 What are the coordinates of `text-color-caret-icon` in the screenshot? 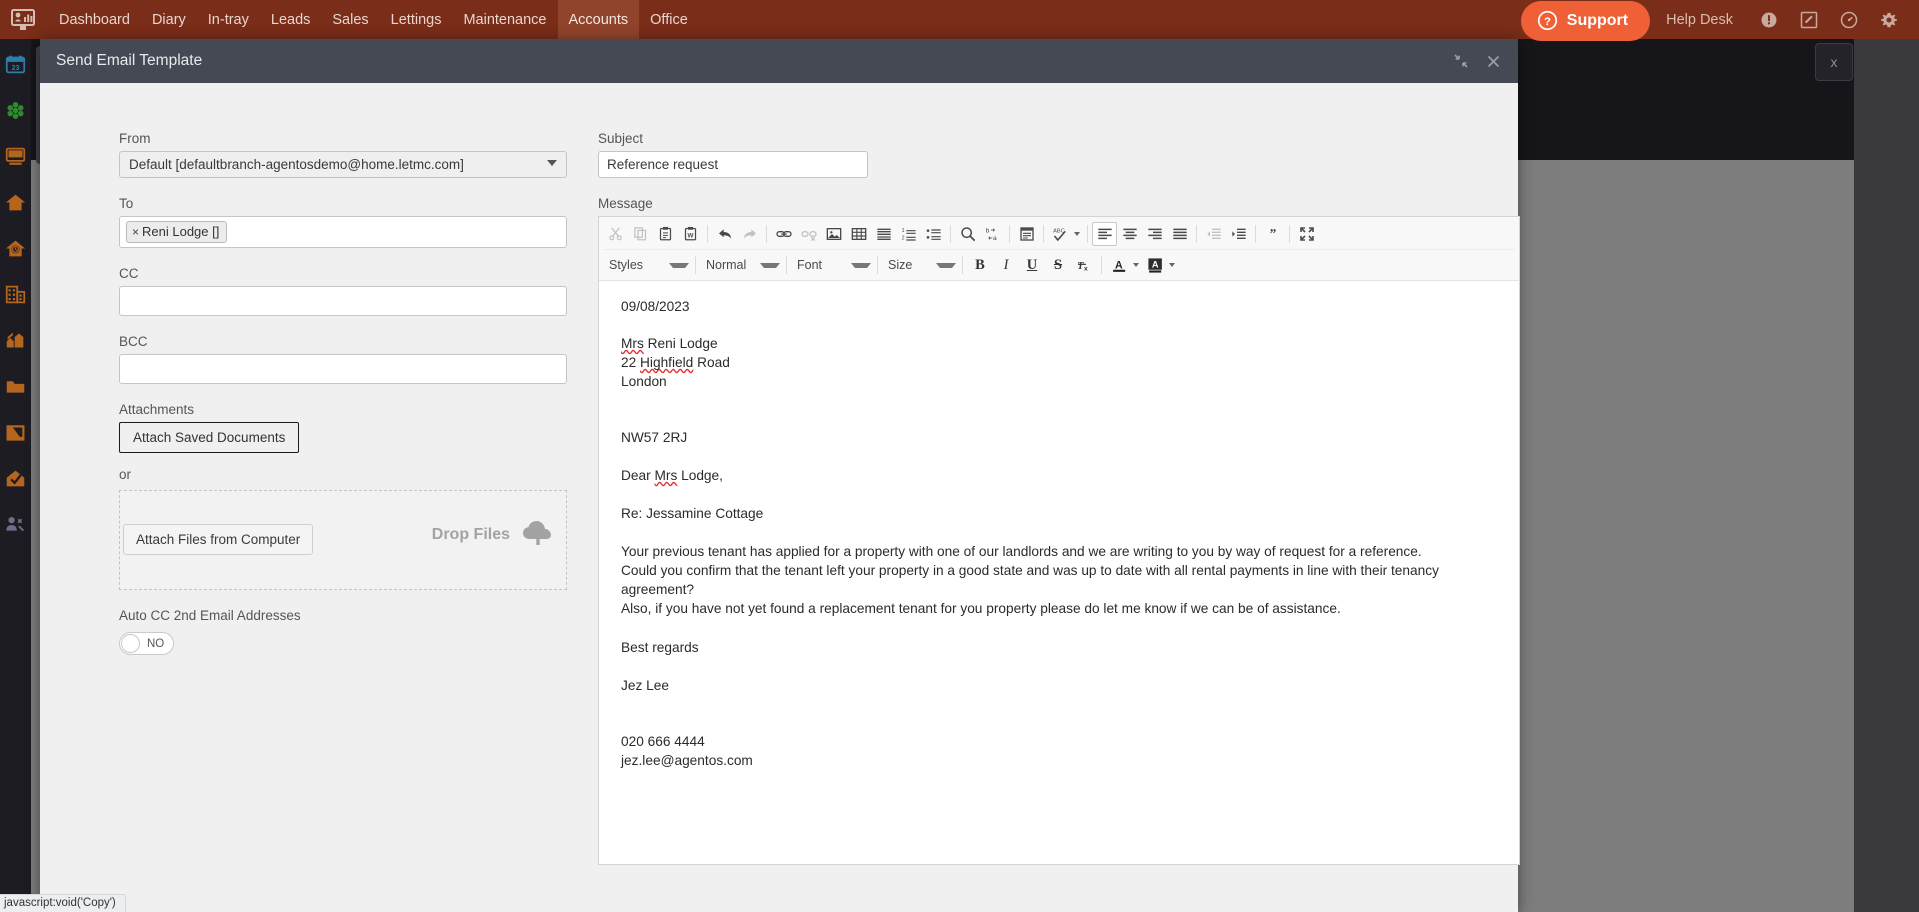 It's located at (1136, 265).